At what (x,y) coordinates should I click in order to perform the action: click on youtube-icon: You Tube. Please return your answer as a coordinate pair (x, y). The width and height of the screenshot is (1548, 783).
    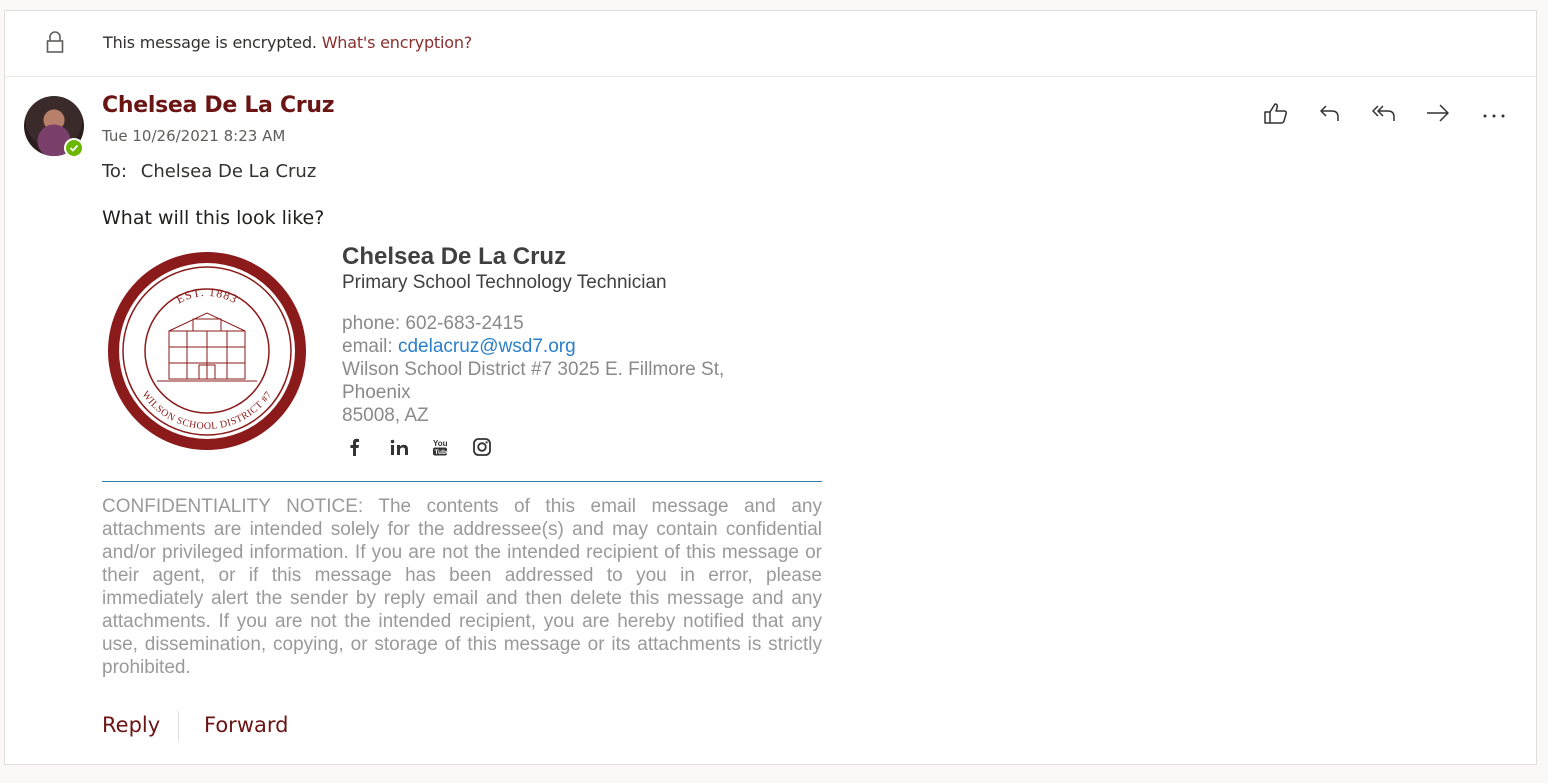
    Looking at the image, I should click on (440, 449).